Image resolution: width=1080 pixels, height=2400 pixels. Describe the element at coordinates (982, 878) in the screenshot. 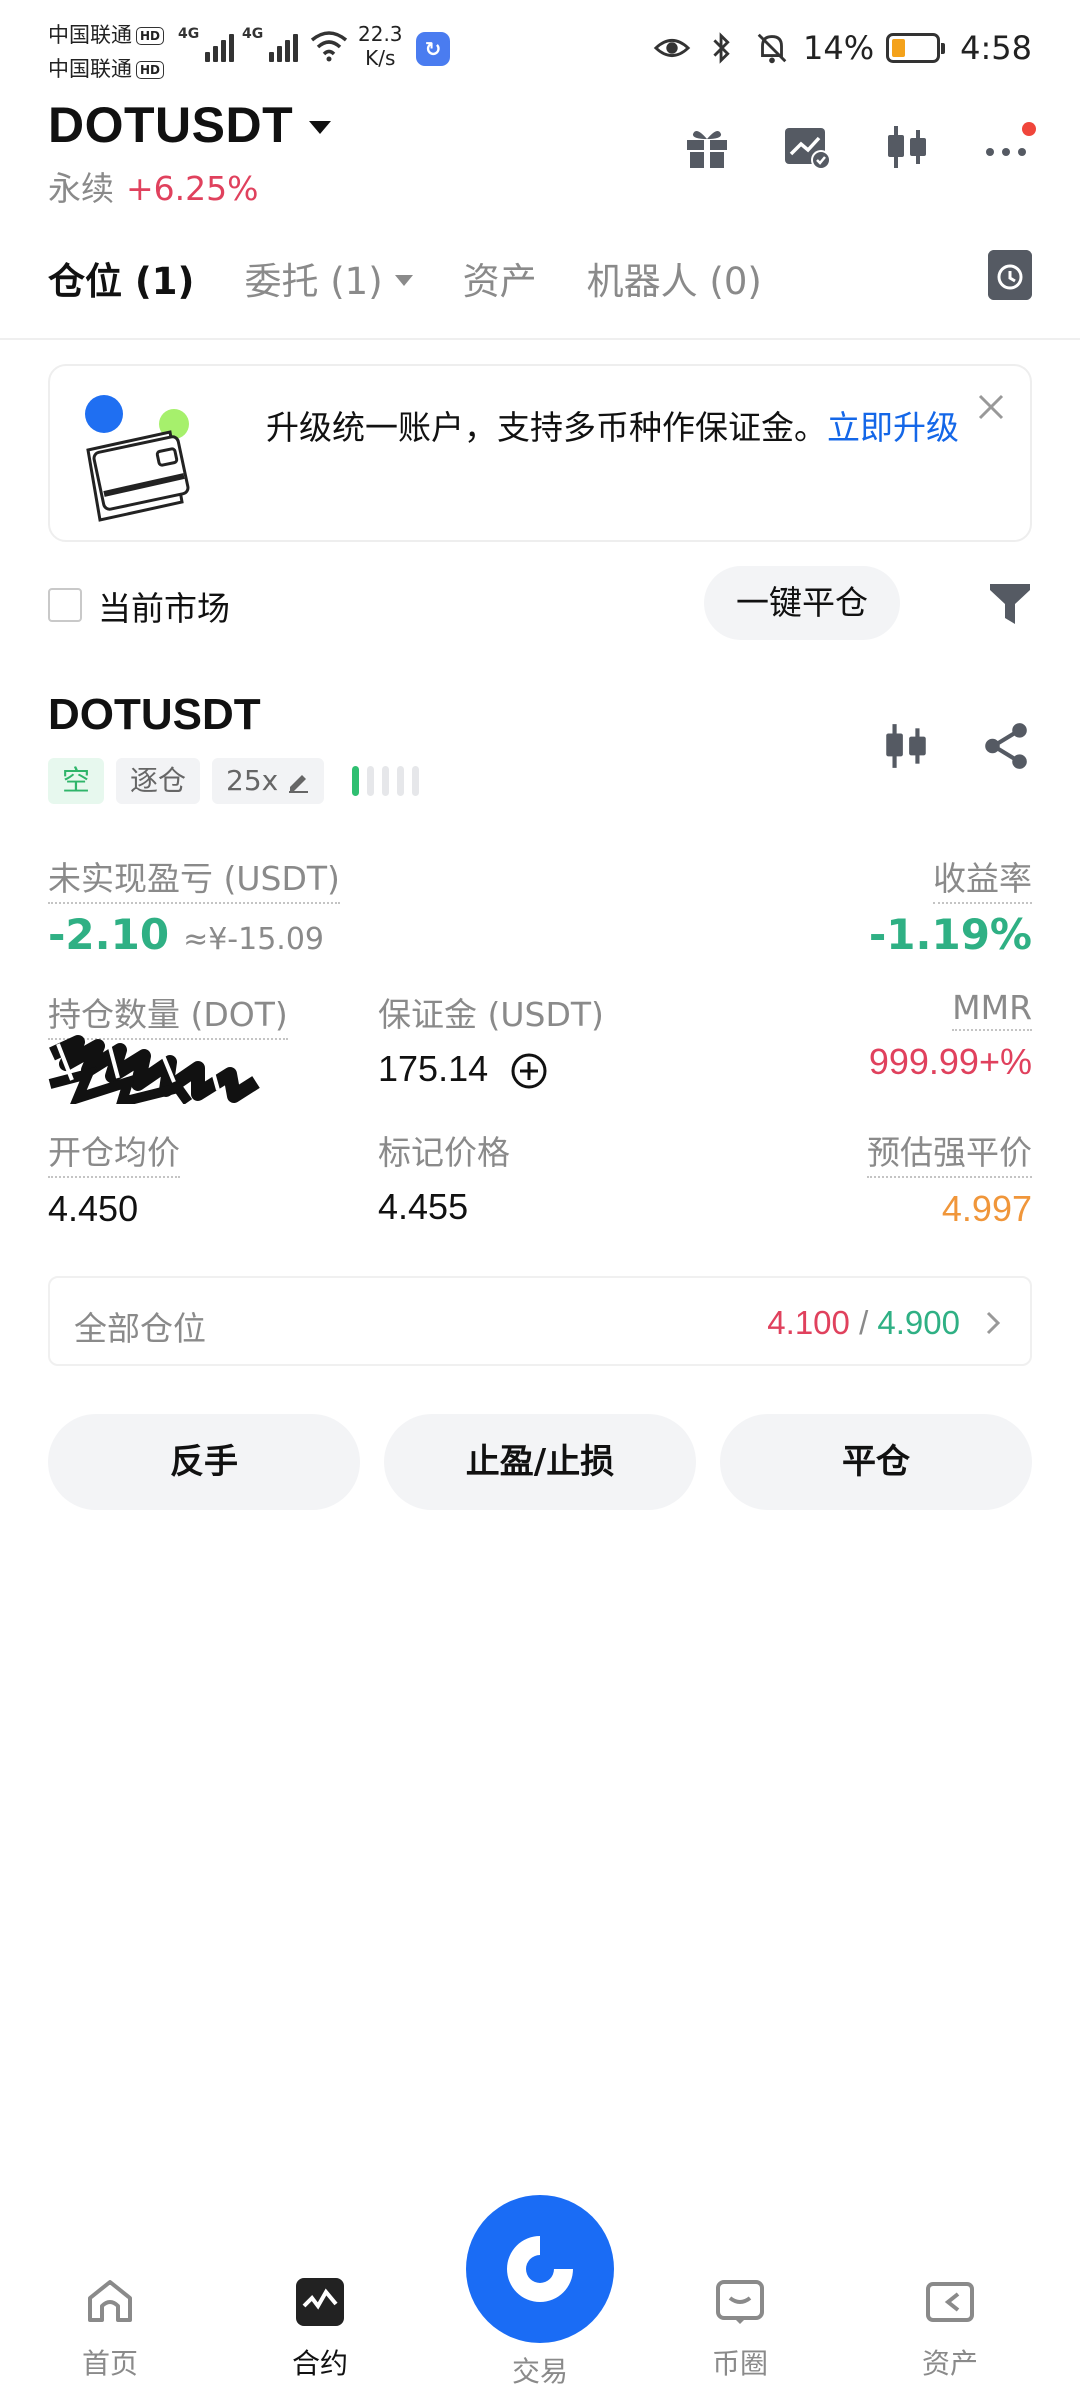

I see `roe-label: 收益率` at that location.